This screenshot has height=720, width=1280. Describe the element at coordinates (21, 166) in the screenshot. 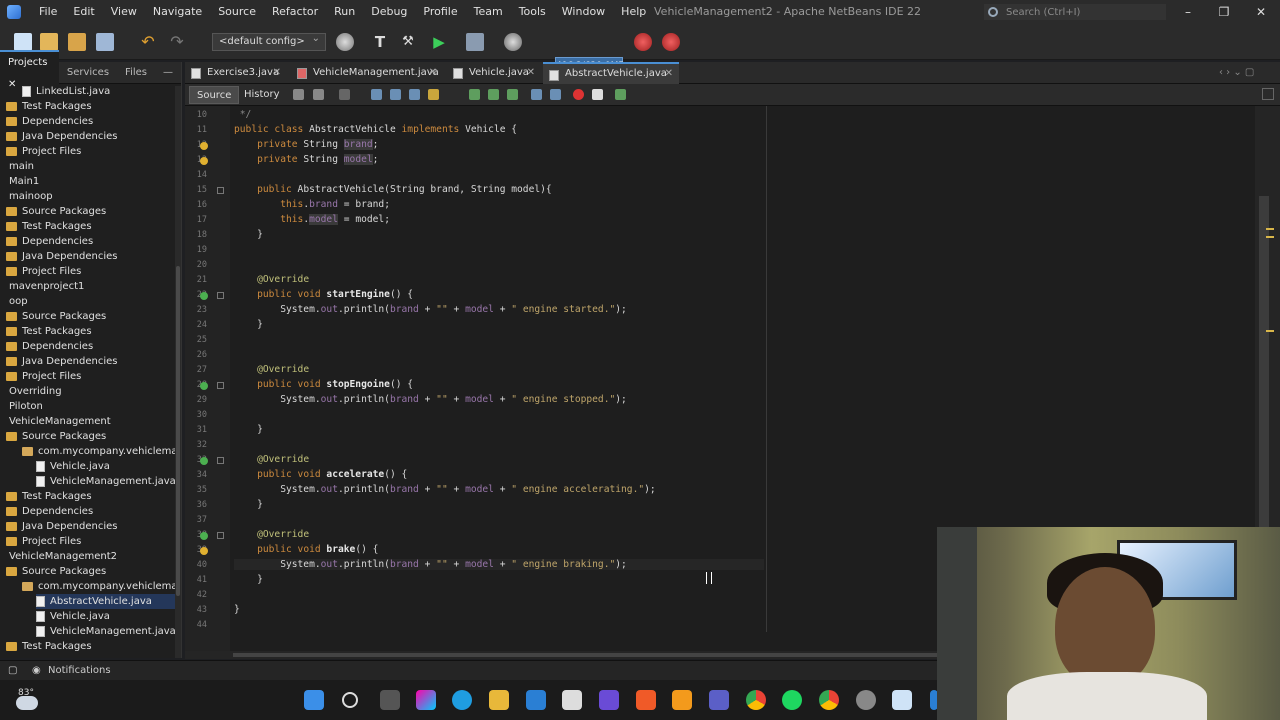

I see `tree-node: main` at that location.